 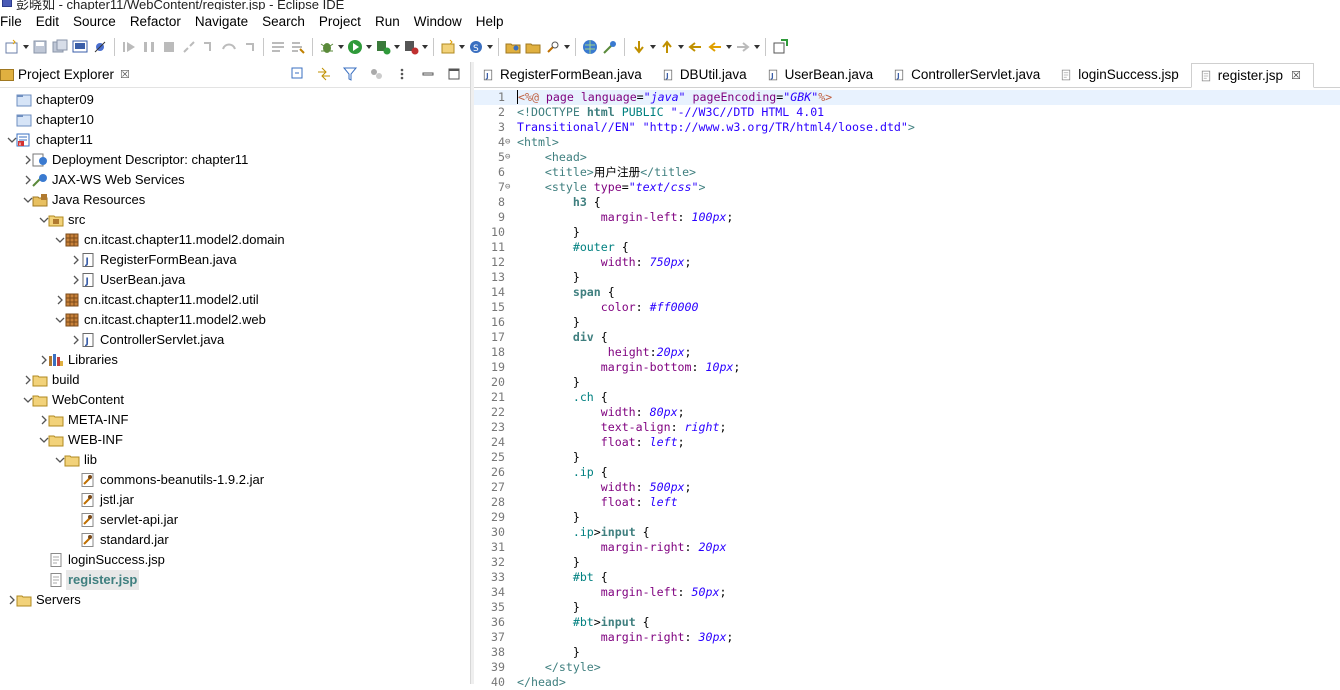 I want to click on tree-item: cn.itcast.chapter11.model2.util, so click(x=235, y=300).